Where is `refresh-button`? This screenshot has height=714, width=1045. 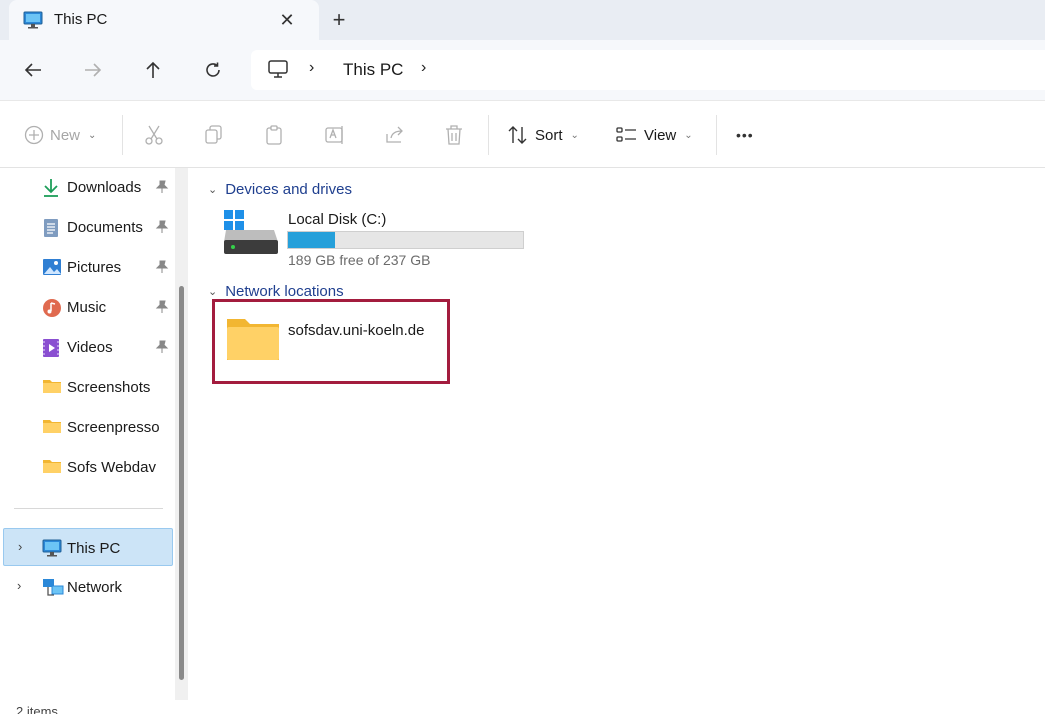 refresh-button is located at coordinates (213, 70).